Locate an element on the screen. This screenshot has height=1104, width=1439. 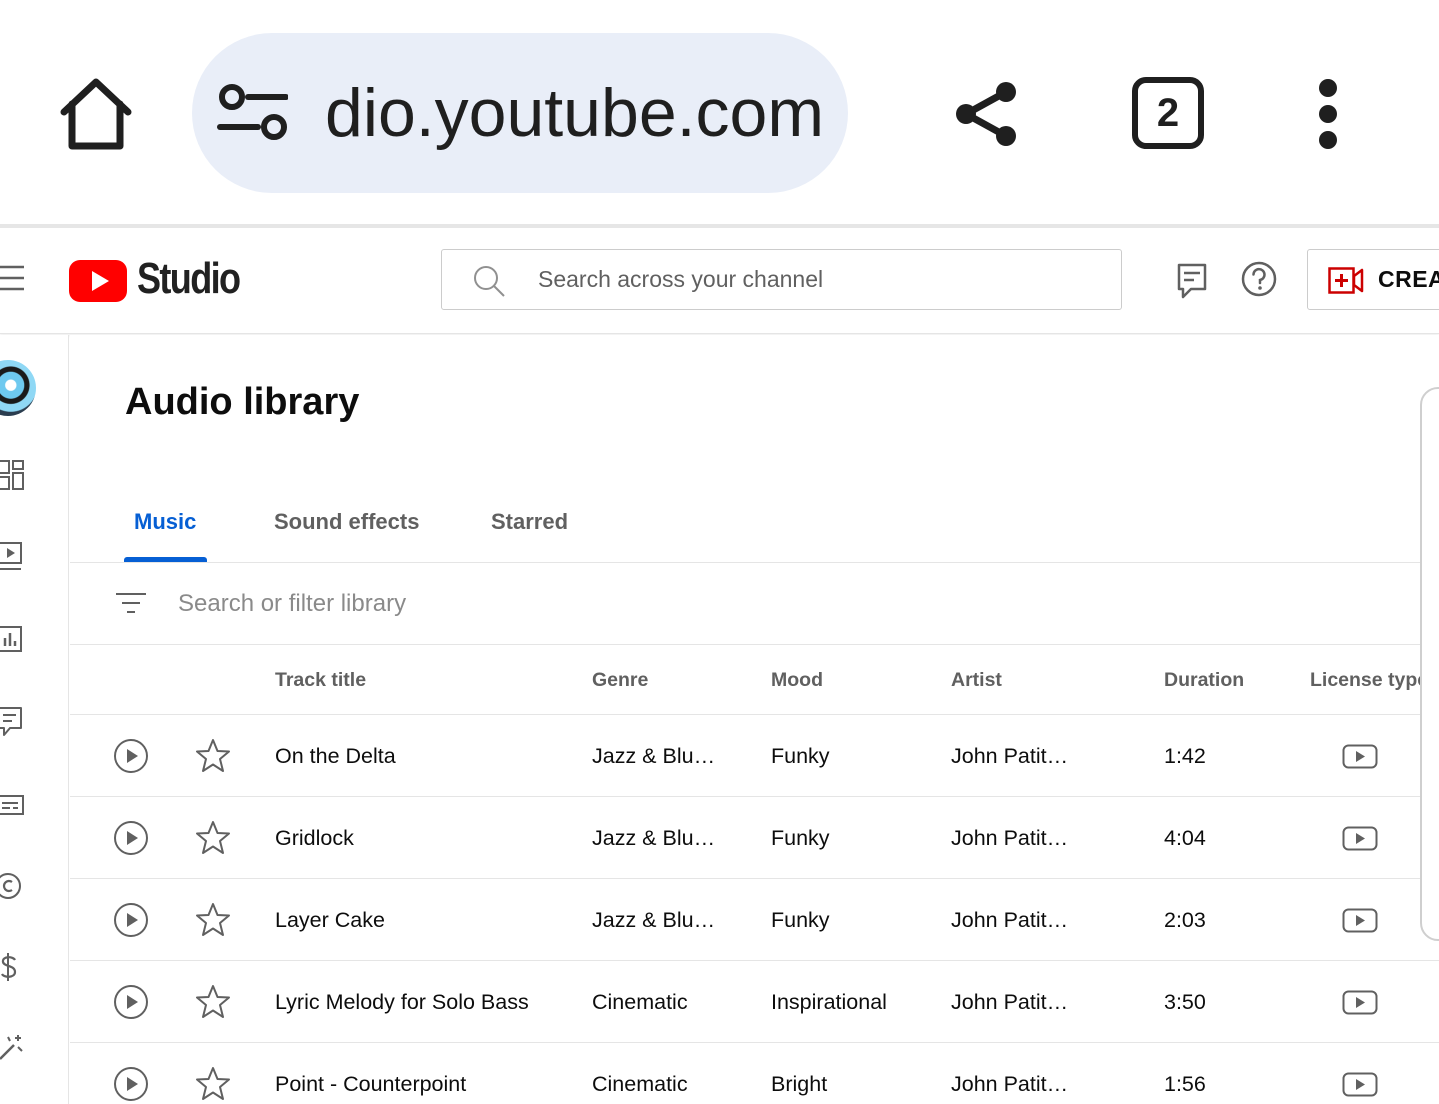
youtube-logo-icon is located at coordinates (99, 281).